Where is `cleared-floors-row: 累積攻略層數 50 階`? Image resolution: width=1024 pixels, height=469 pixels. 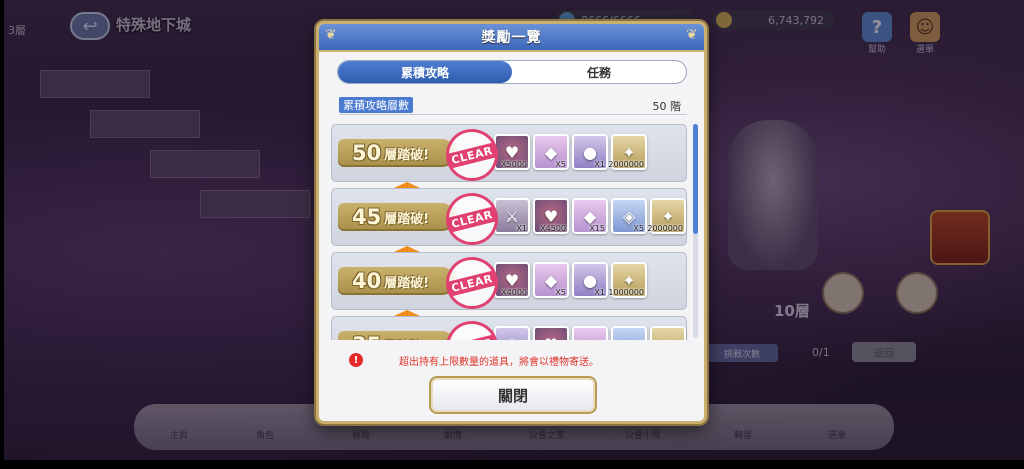
cleared-floors-row: 累積攻略層數 50 階 is located at coordinates (513, 106).